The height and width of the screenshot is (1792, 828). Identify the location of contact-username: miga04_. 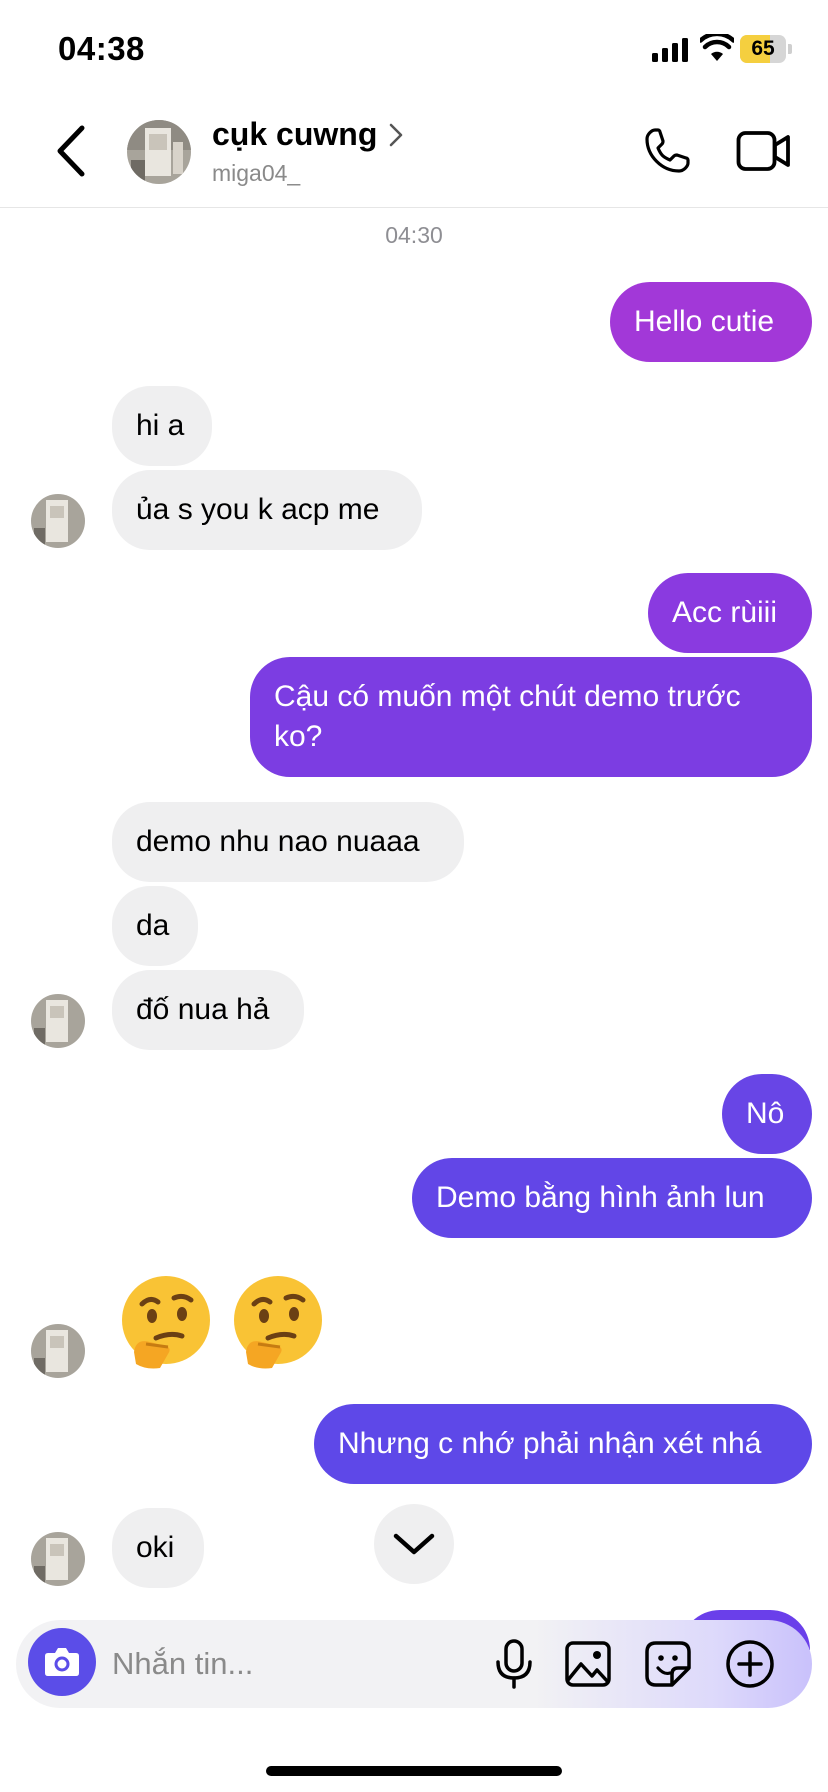
(256, 173).